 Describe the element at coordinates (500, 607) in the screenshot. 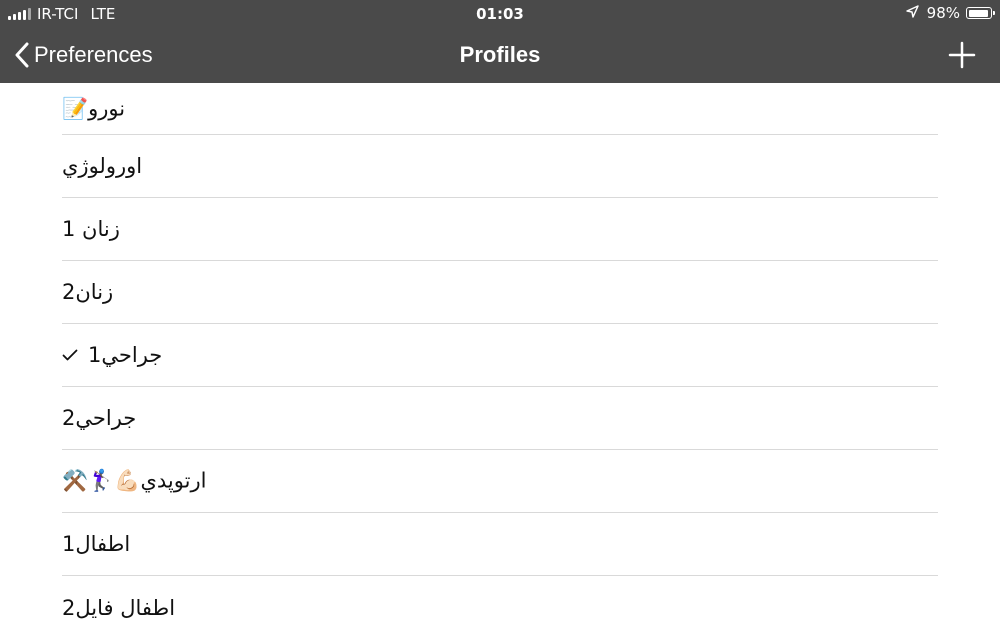

I see `profile-row: اطفال فايل2` at that location.